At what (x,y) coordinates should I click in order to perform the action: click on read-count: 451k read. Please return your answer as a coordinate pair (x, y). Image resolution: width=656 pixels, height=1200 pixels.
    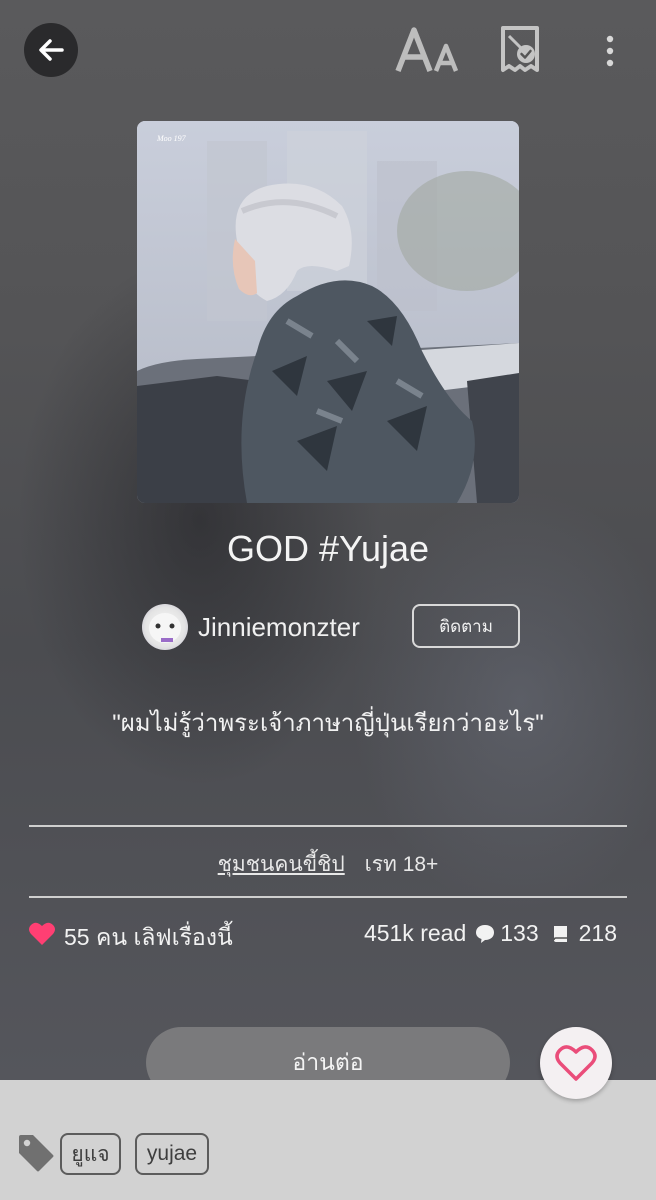
    Looking at the image, I should click on (415, 933).